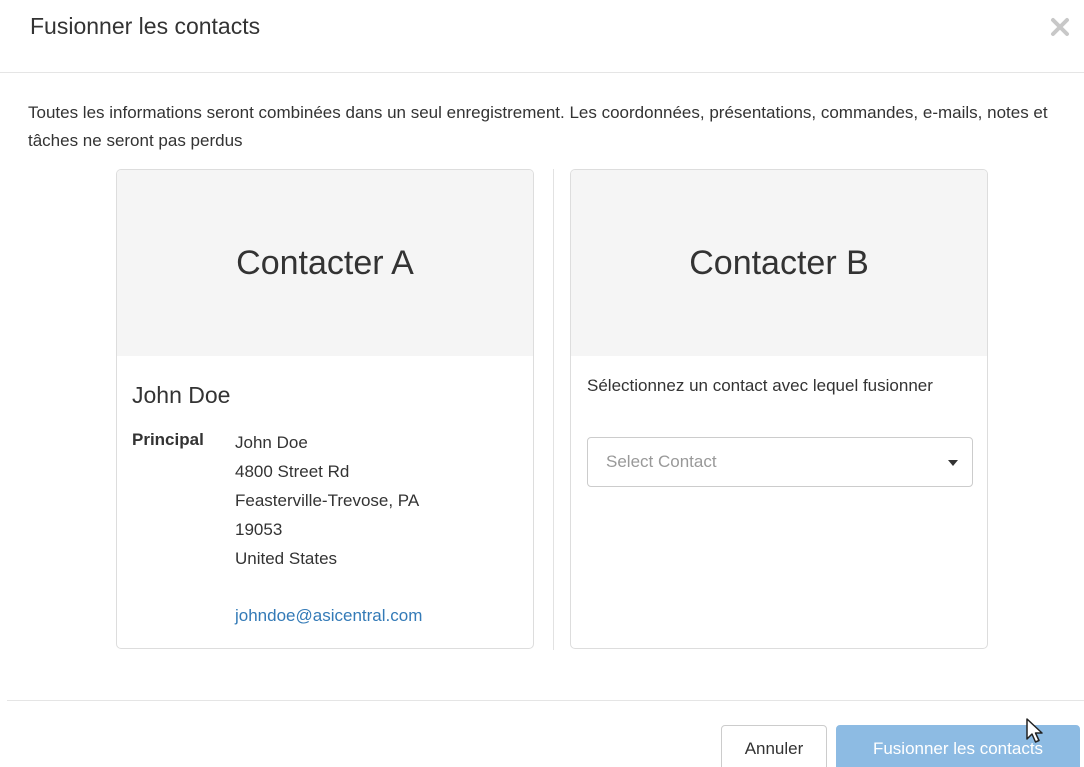 The height and width of the screenshot is (767, 1084). What do you see at coordinates (181, 395) in the screenshot?
I see `contact-a-name: John Doe` at bounding box center [181, 395].